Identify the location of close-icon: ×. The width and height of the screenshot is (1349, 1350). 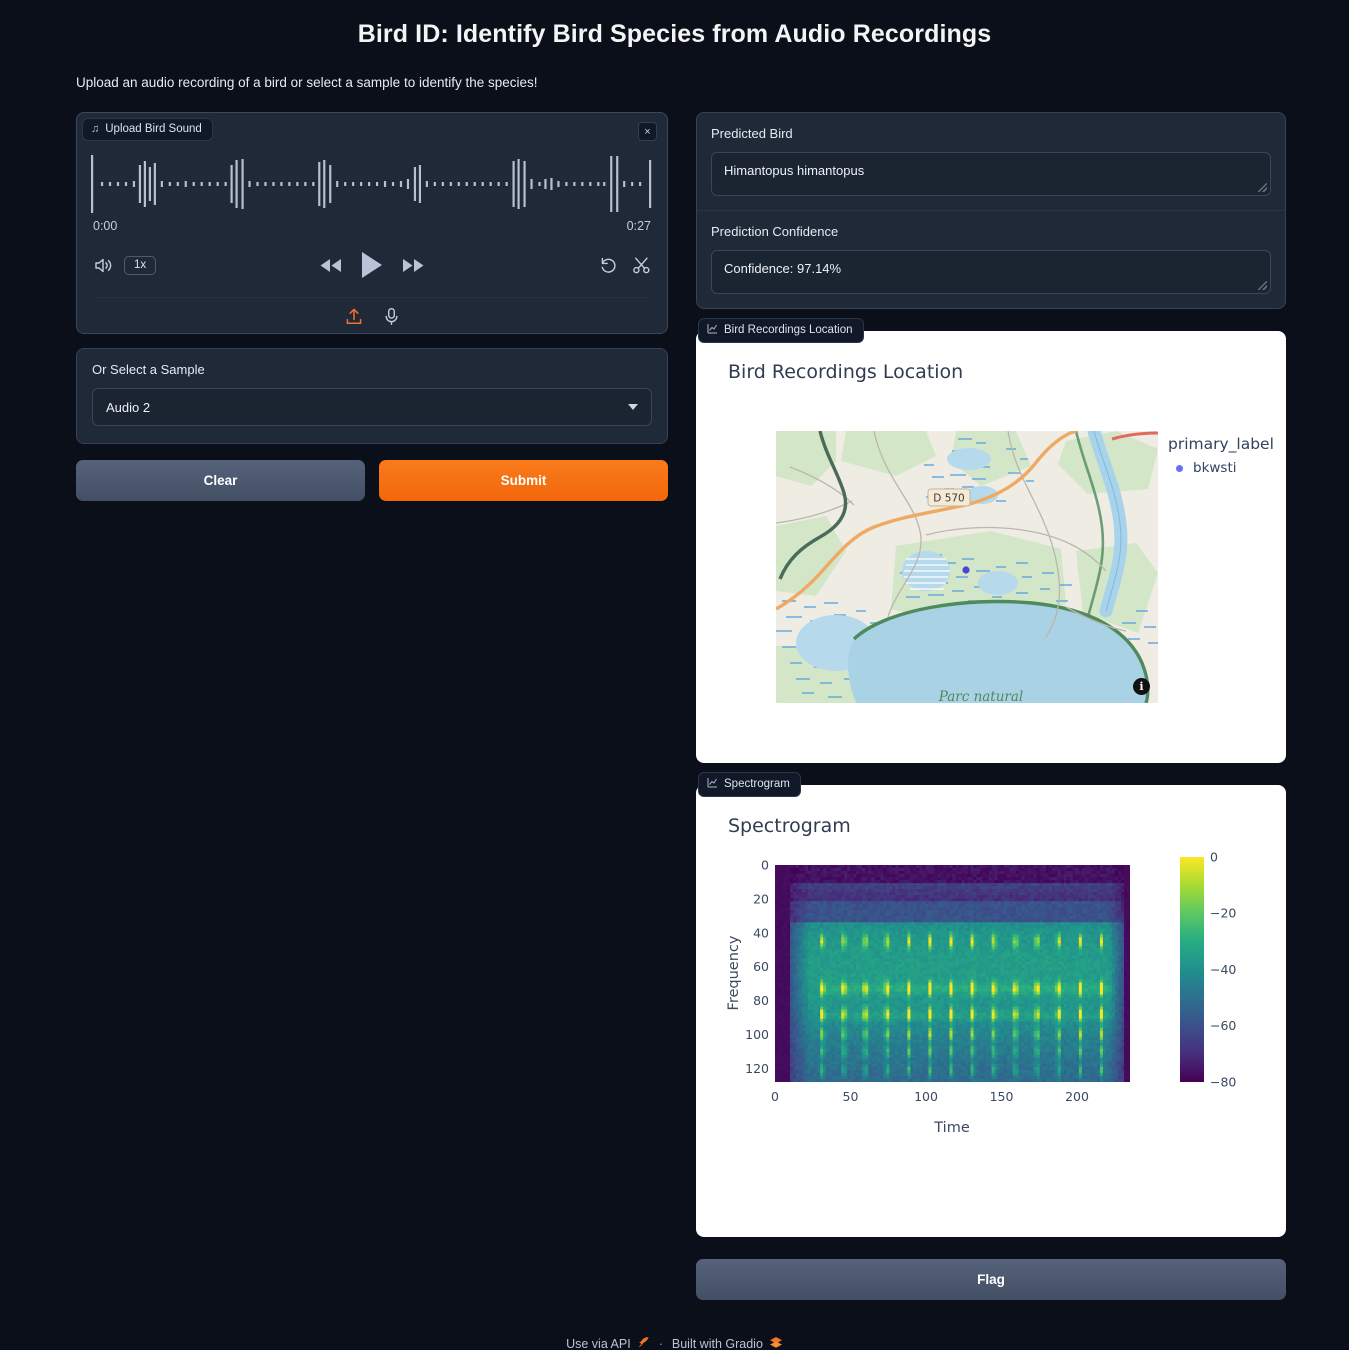
(647, 131).